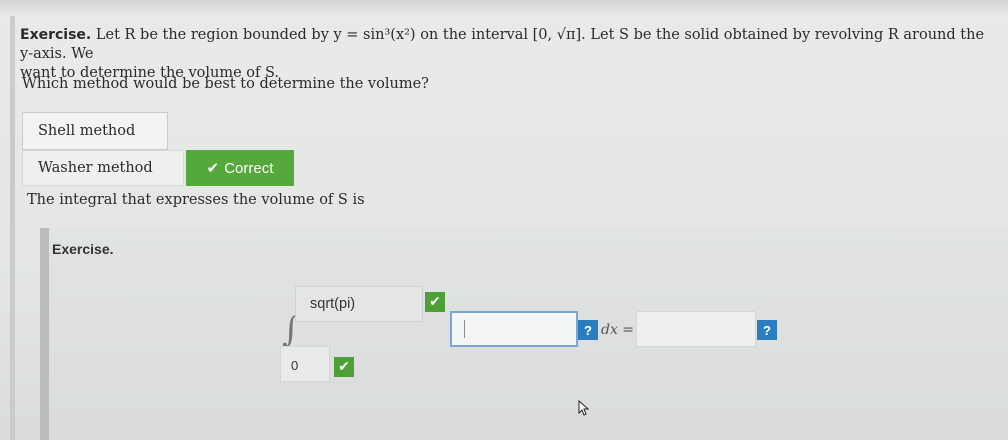  Describe the element at coordinates (95, 168) in the screenshot. I see `washer-method-label: Washer method` at that location.